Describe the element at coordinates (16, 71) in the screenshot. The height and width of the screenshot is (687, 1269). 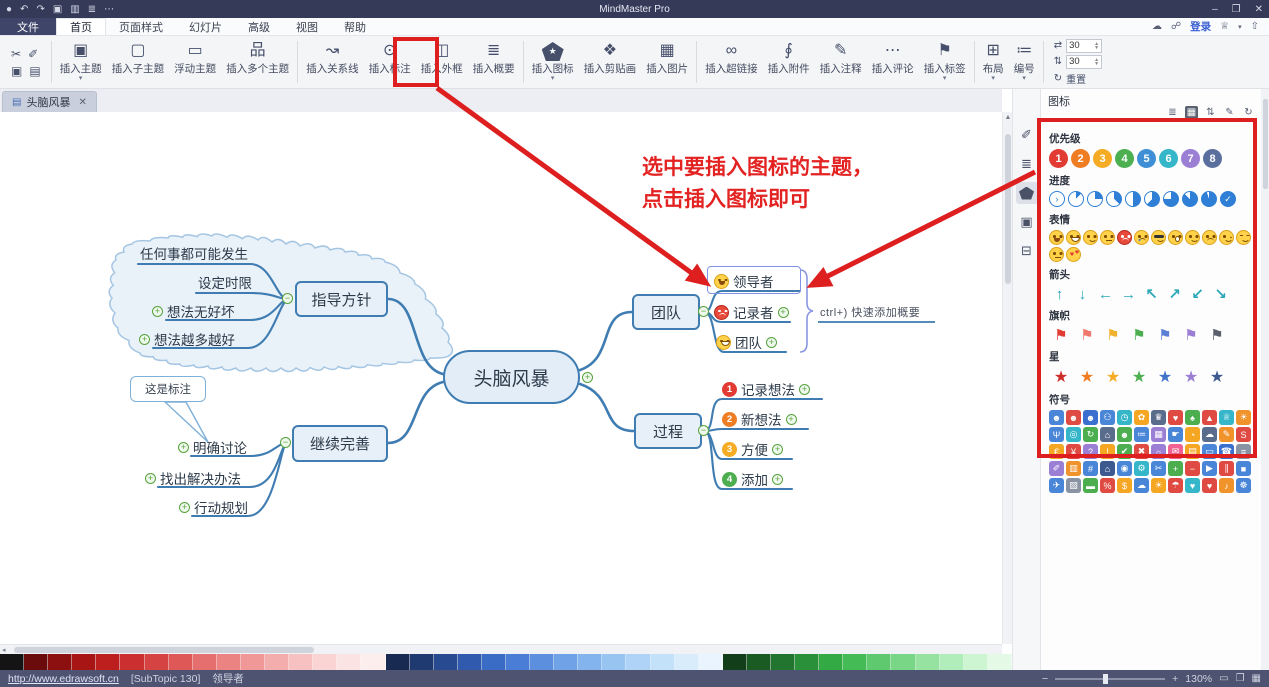
I see `copy-icon: ▣` at that location.